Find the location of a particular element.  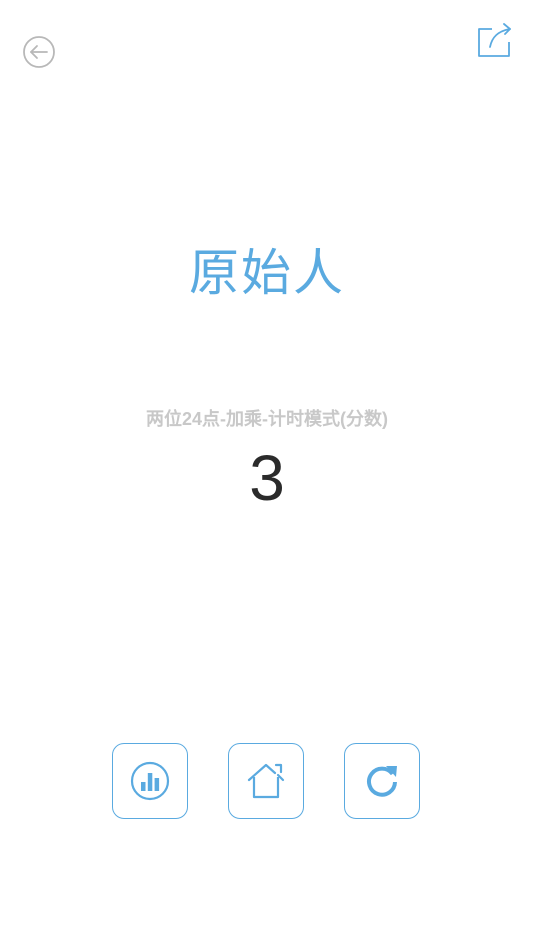

share-icon is located at coordinates (495, 40).